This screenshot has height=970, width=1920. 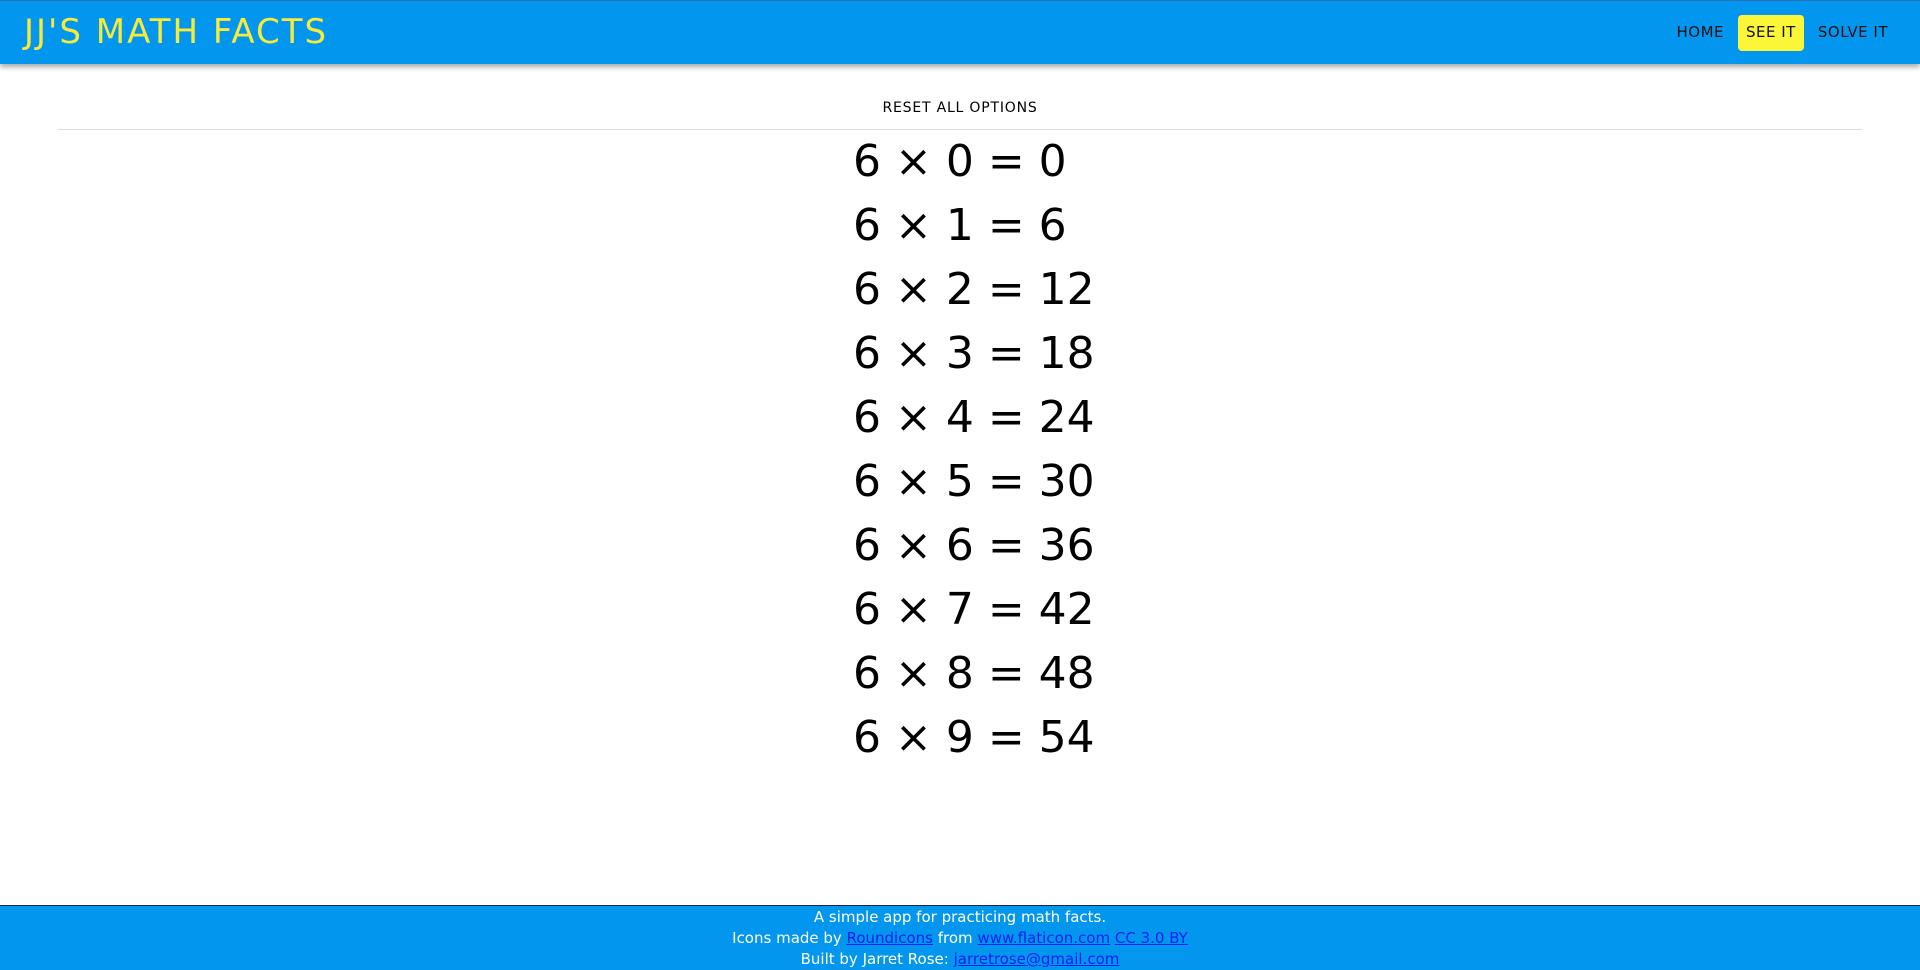 What do you see at coordinates (974, 545) in the screenshot?
I see `fact-row: 6 × 6 = 36` at bounding box center [974, 545].